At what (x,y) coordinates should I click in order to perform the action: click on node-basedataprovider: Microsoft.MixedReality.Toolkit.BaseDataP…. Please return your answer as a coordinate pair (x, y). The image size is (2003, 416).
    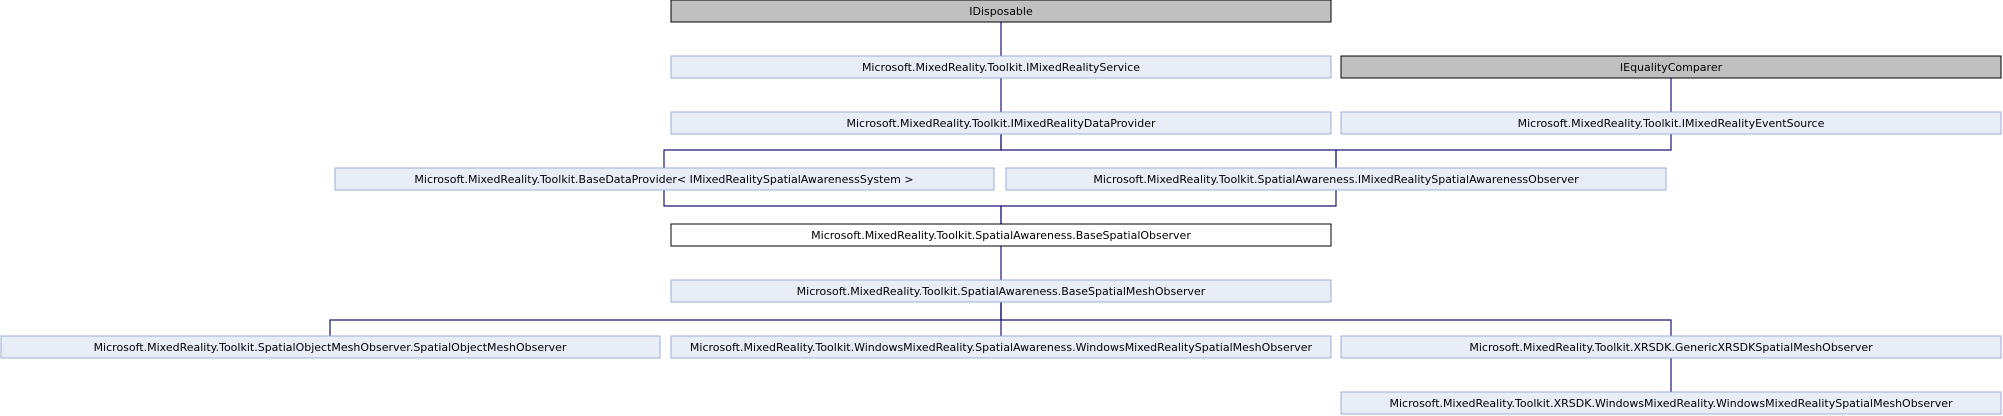
    Looking at the image, I should click on (664, 179).